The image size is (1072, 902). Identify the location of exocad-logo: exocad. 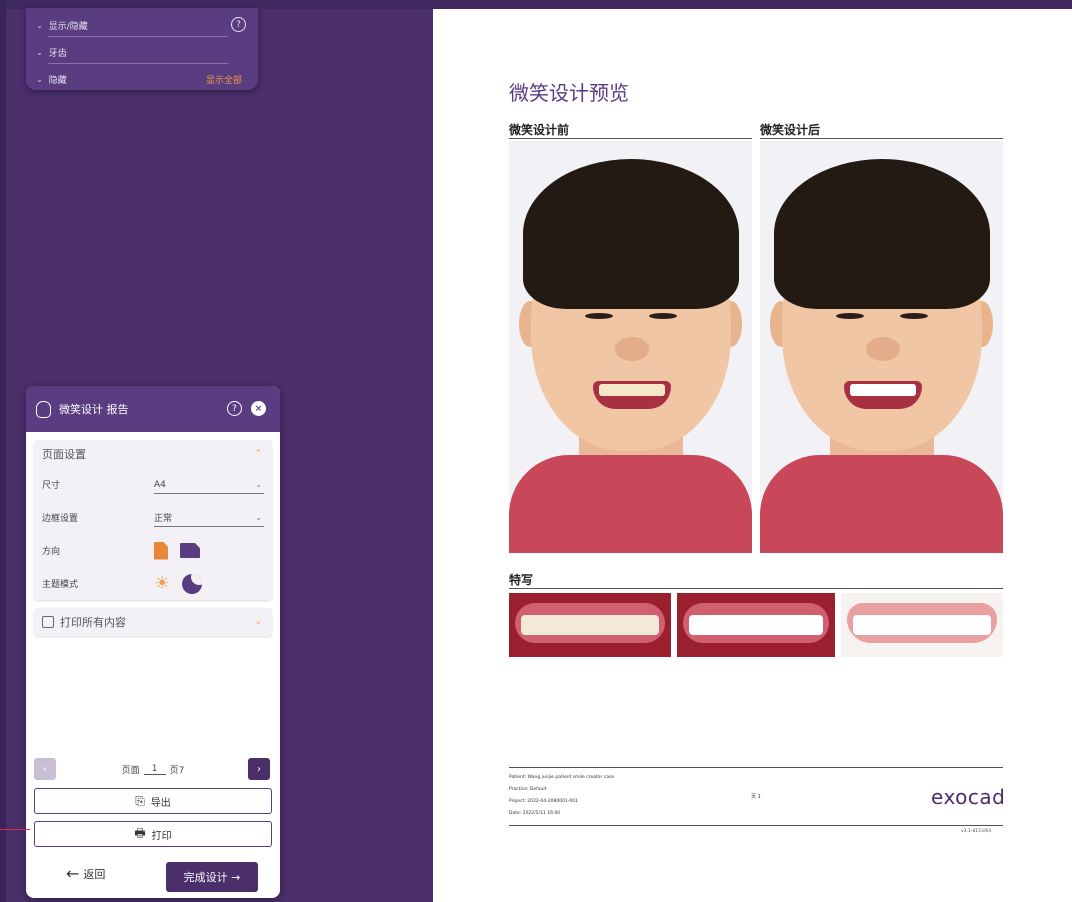
(968, 797).